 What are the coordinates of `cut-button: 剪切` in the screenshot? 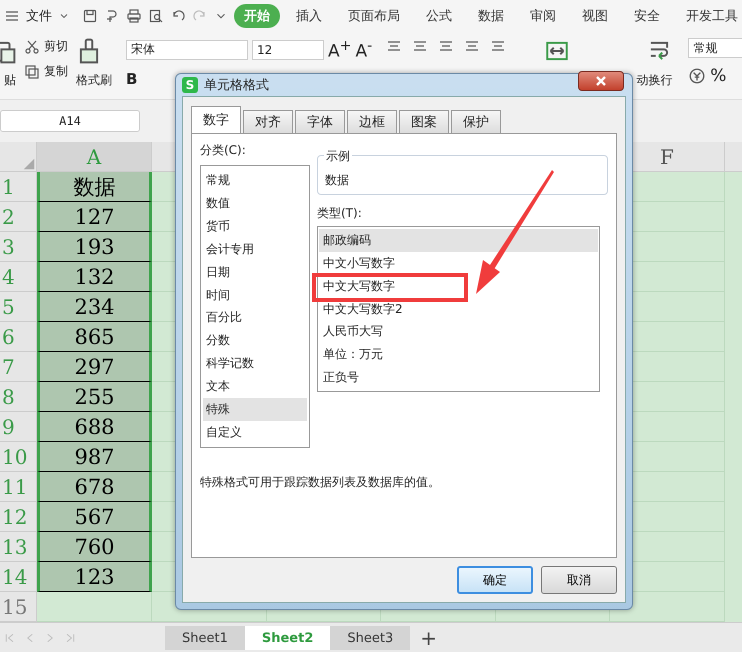 It's located at (56, 46).